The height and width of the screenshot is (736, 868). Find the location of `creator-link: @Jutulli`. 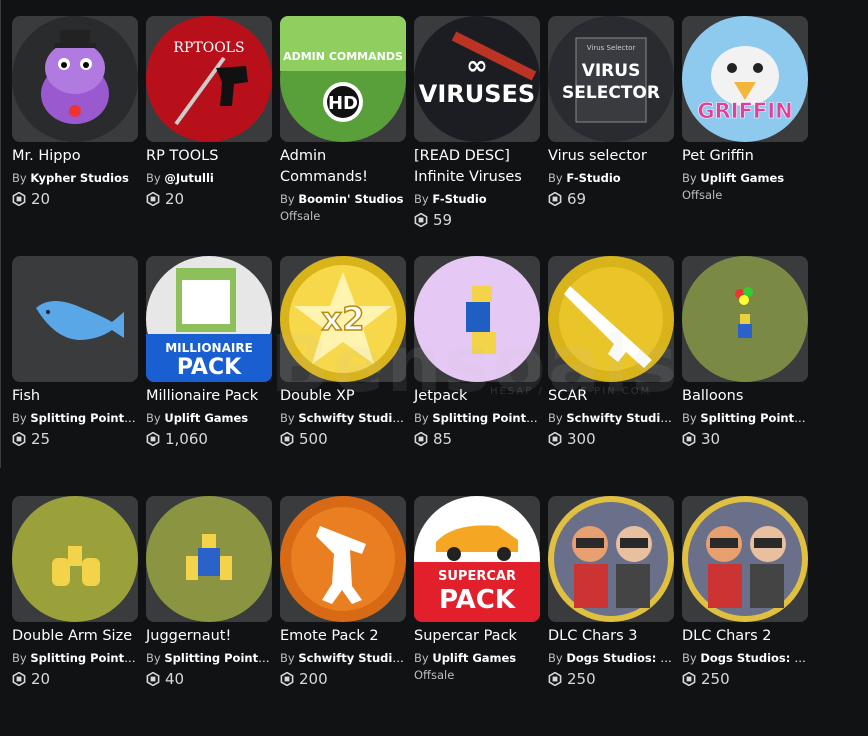

creator-link: @Jutulli is located at coordinates (188, 178).